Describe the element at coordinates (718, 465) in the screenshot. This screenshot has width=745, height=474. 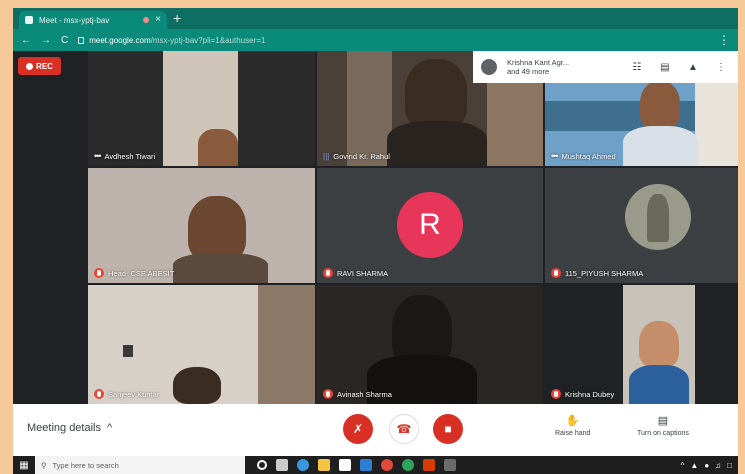
I see `volume-icon: ♫` at that location.